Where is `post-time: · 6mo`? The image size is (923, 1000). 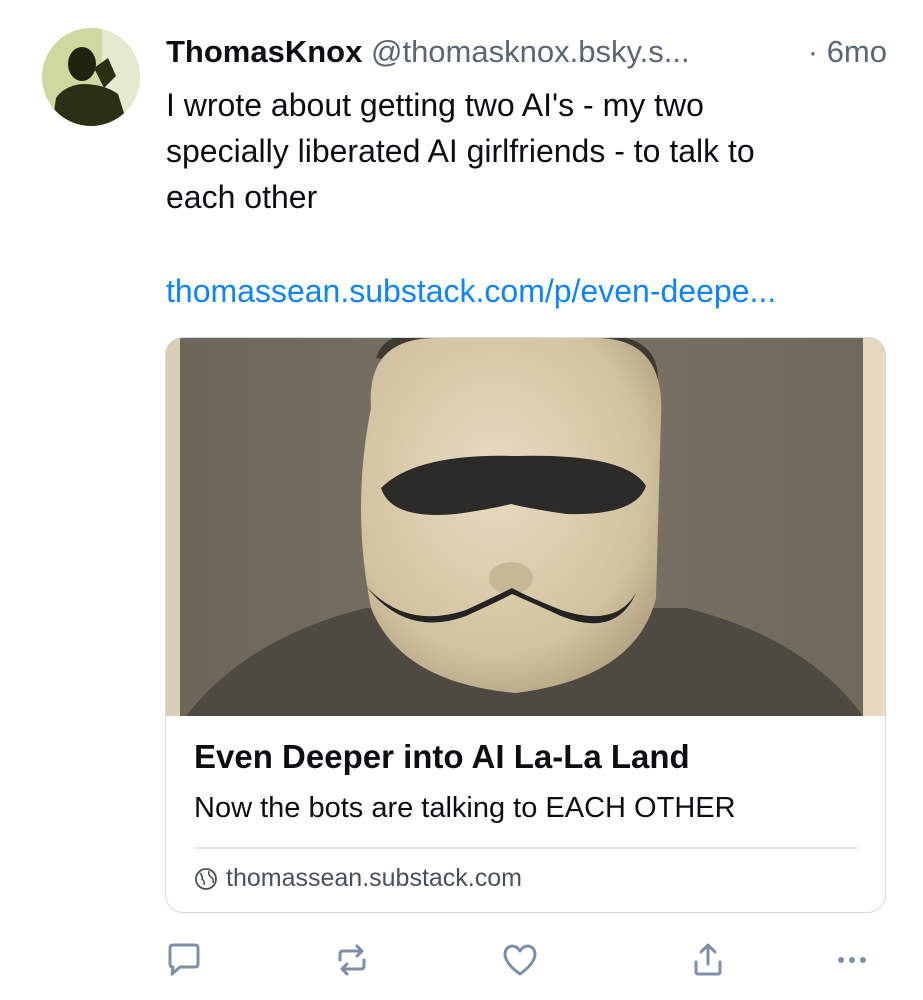
post-time: · 6mo is located at coordinates (847, 52).